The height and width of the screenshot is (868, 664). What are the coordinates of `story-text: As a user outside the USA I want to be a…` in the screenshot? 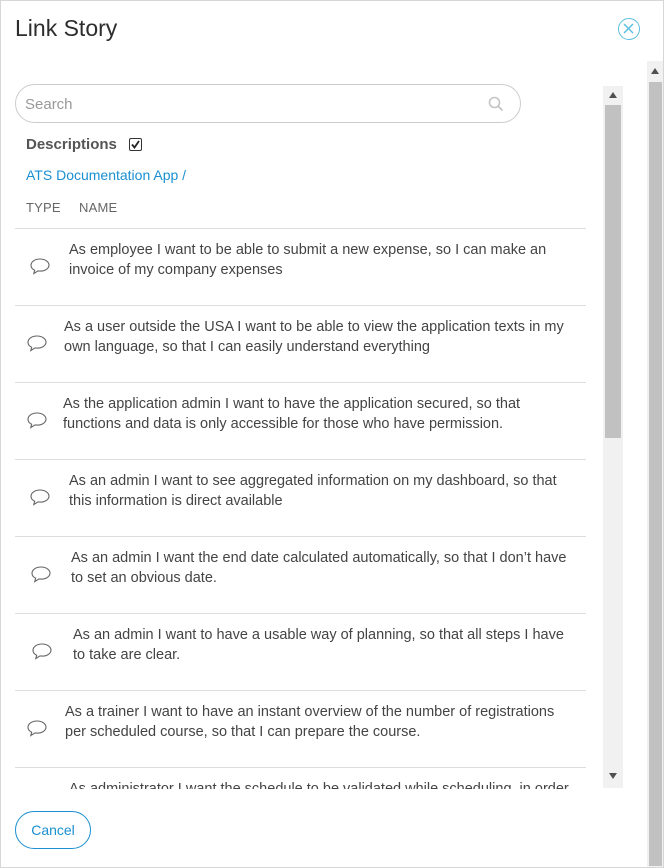 It's located at (314, 337).